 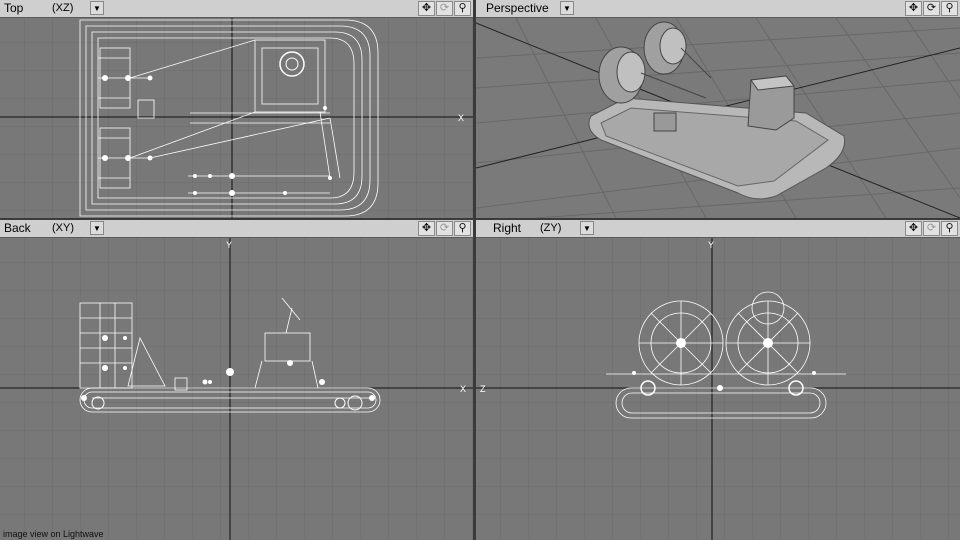 I want to click on viewport-perspective-options-arrow: ▼, so click(x=567, y=8).